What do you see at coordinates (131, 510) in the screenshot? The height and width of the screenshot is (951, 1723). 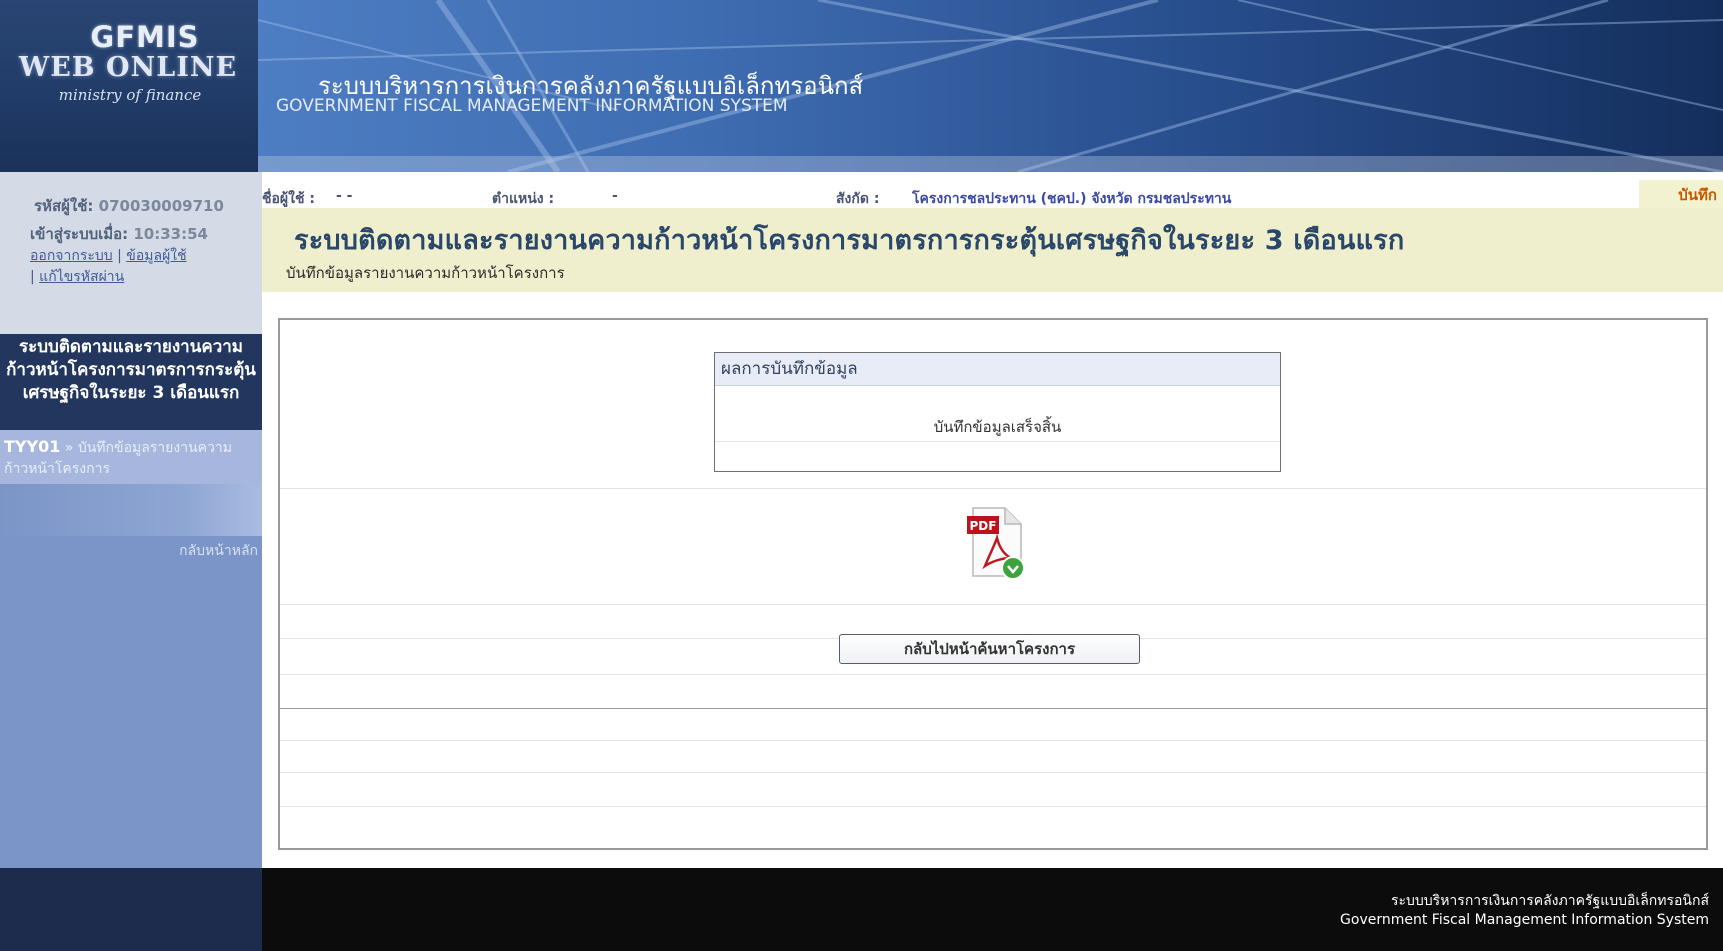 I see `menu-decoration` at bounding box center [131, 510].